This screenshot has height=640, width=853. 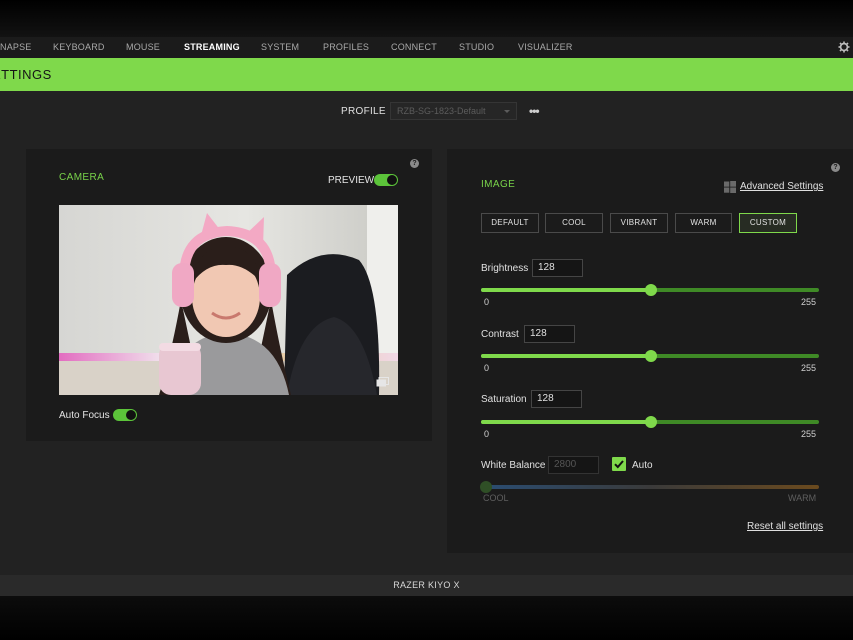 What do you see at coordinates (82, 177) in the screenshot?
I see `camera-title: CAMERA` at bounding box center [82, 177].